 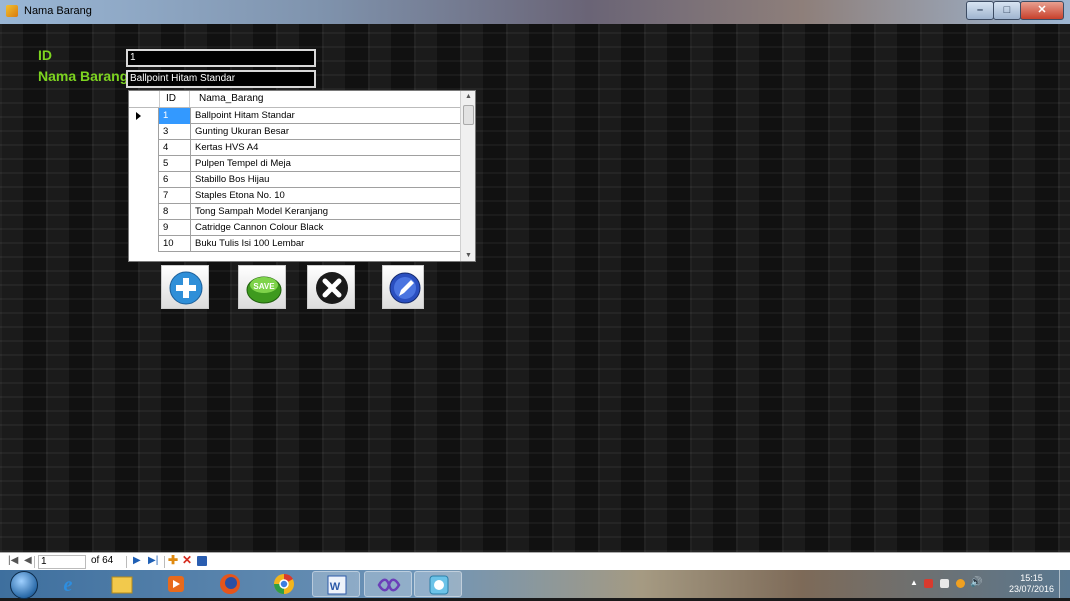 I want to click on table-row: 8 Tong Sampah Model Keranjang, so click(x=295, y=212).